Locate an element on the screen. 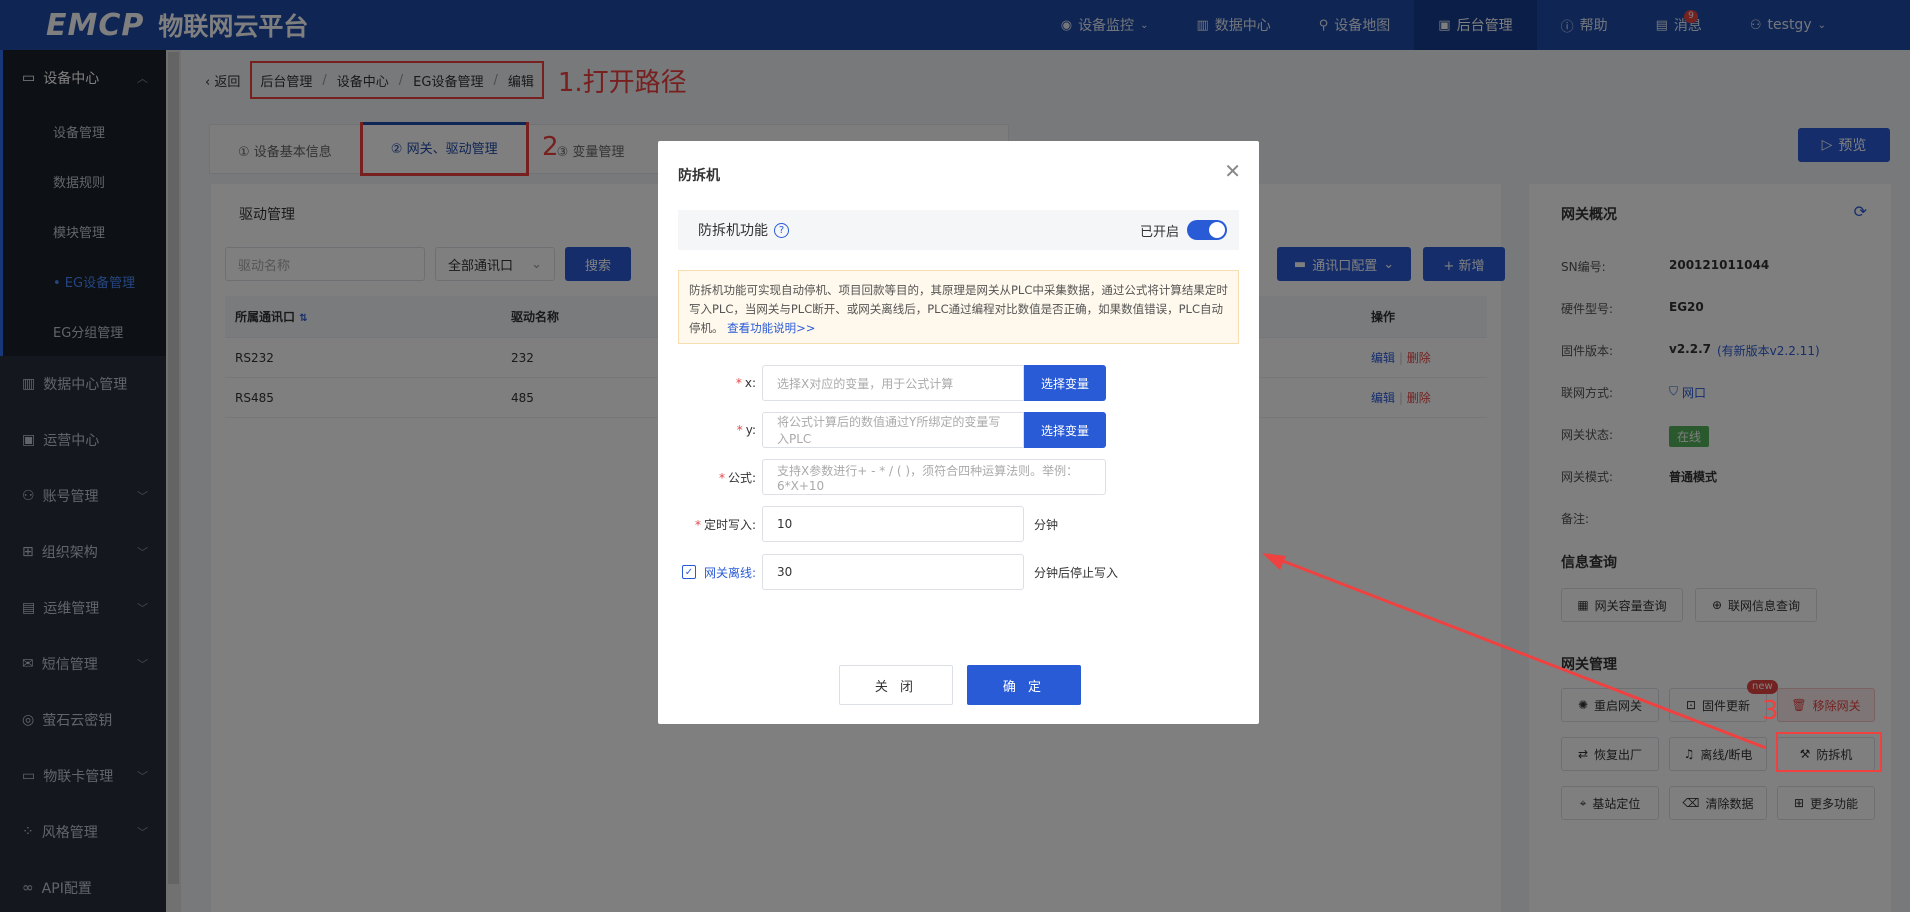 The width and height of the screenshot is (1910, 912). close-icon: ✕ is located at coordinates (1232, 171).